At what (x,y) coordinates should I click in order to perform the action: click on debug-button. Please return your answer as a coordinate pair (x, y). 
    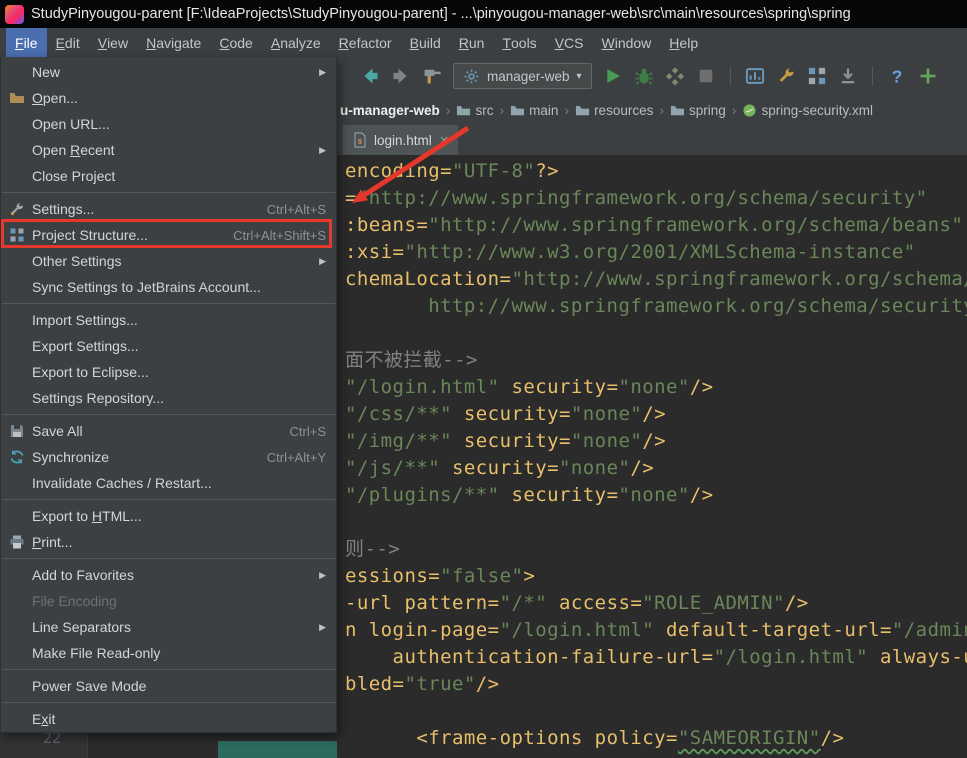
    Looking at the image, I should click on (644, 76).